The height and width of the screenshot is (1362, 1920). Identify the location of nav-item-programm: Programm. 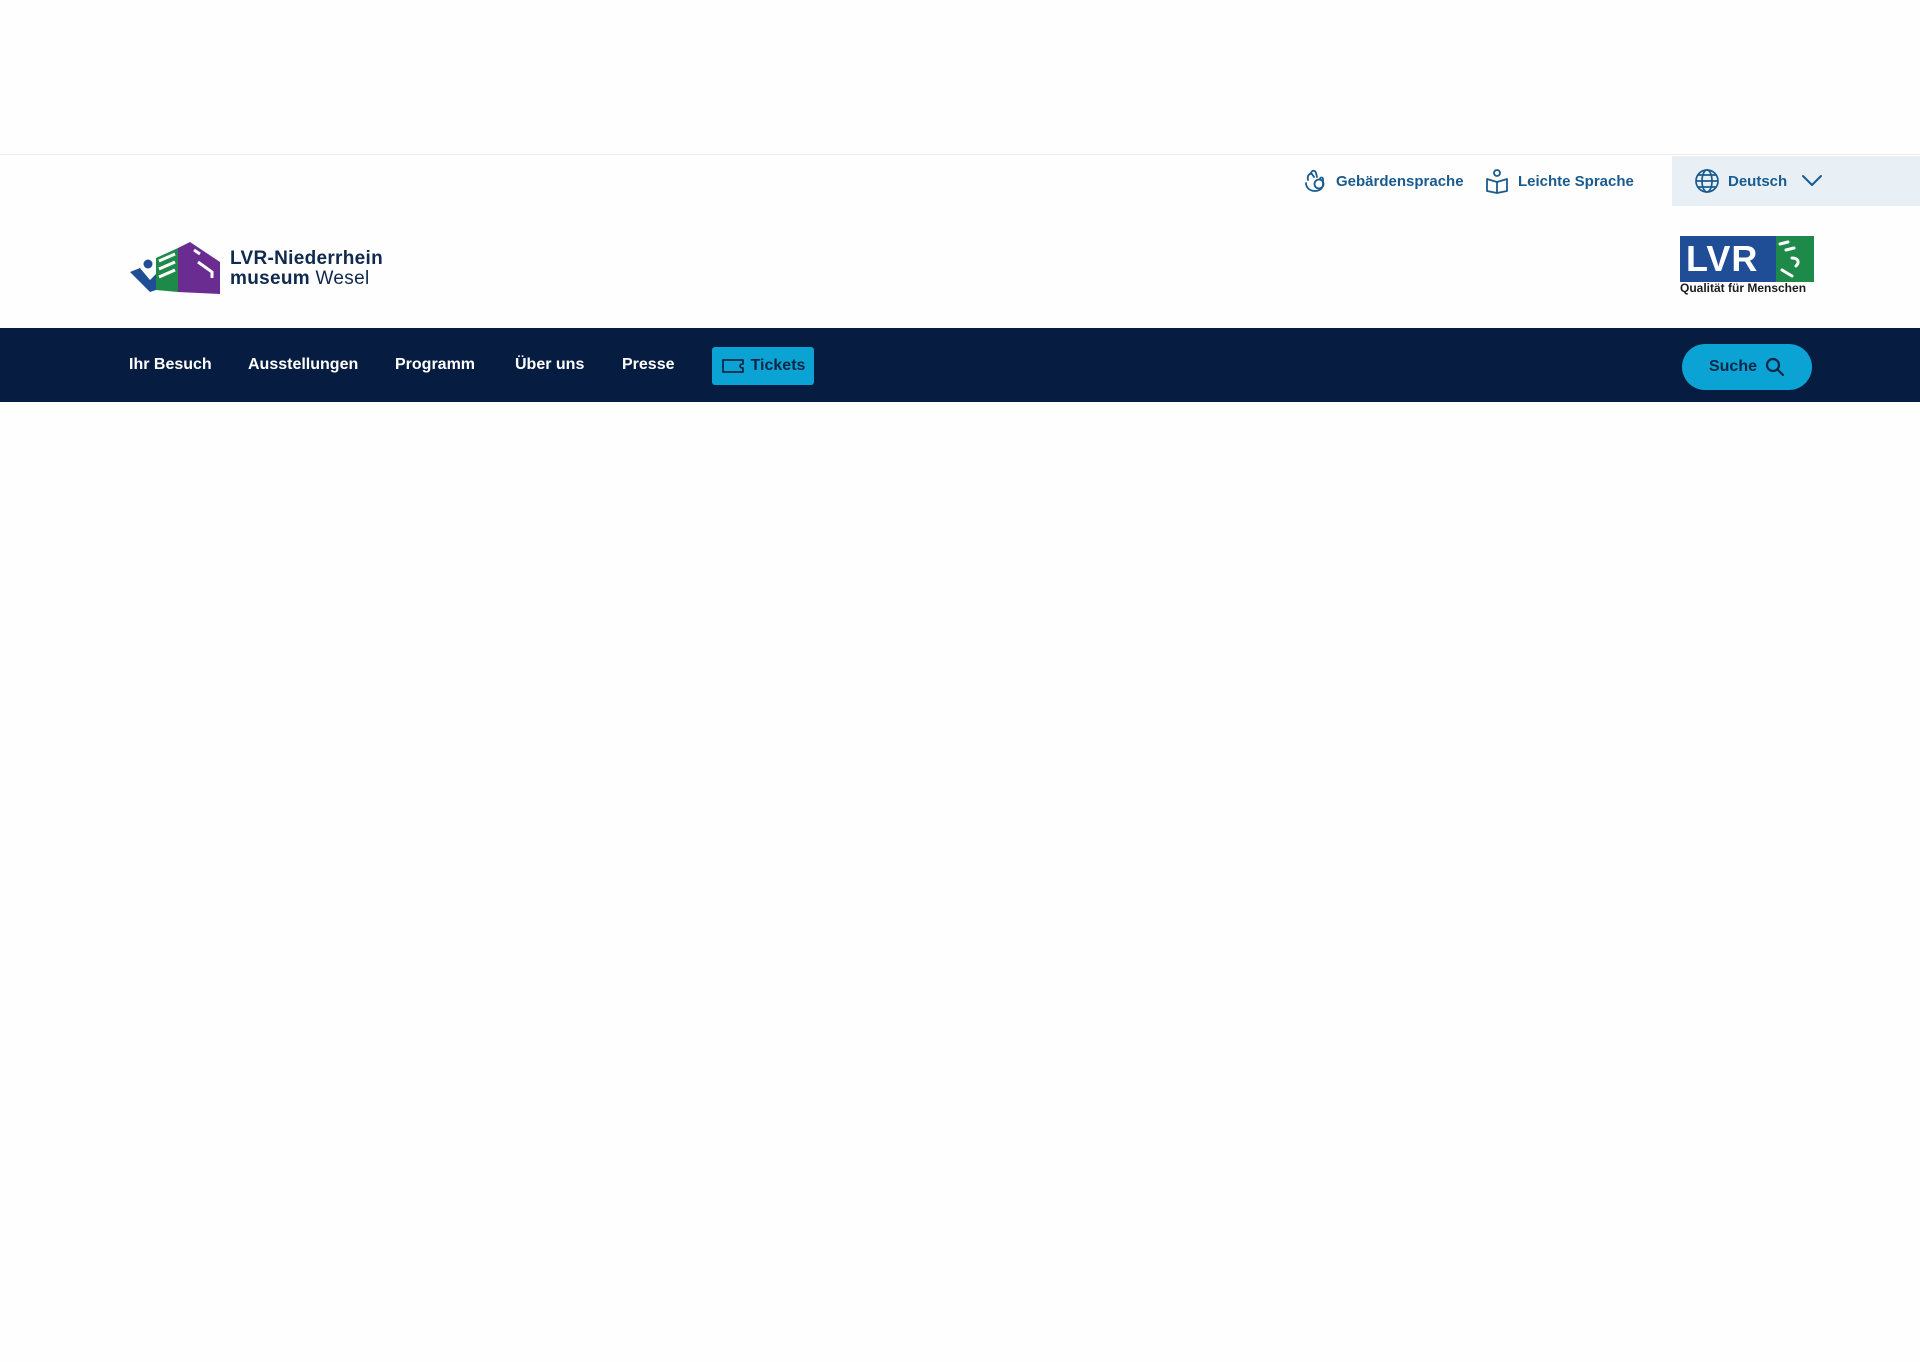
(435, 365).